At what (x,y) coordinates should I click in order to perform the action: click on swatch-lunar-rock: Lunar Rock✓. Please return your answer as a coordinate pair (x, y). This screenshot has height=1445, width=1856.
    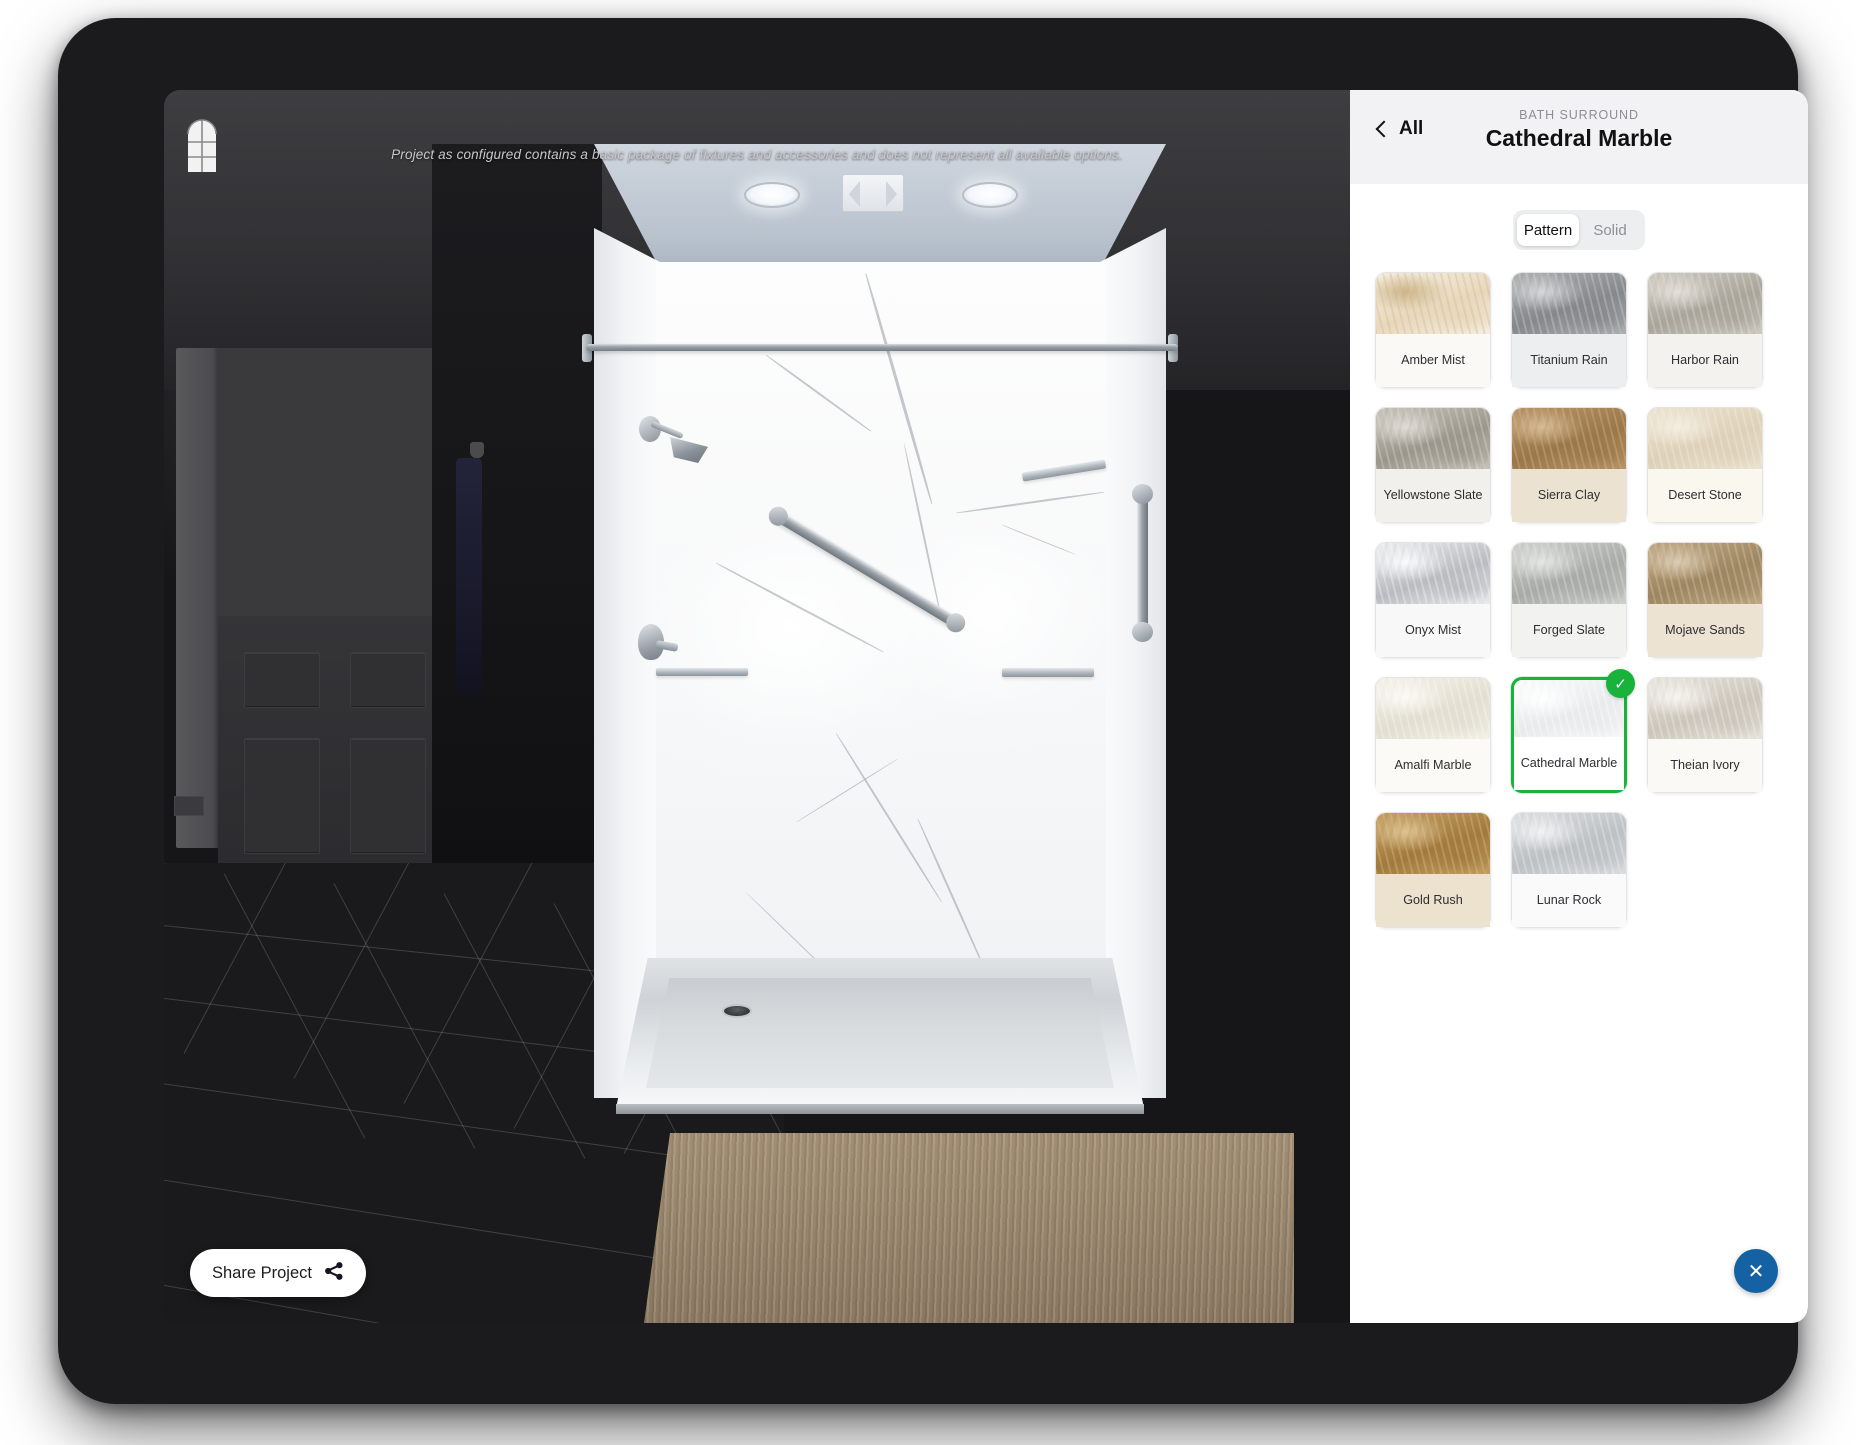
    Looking at the image, I should click on (1569, 870).